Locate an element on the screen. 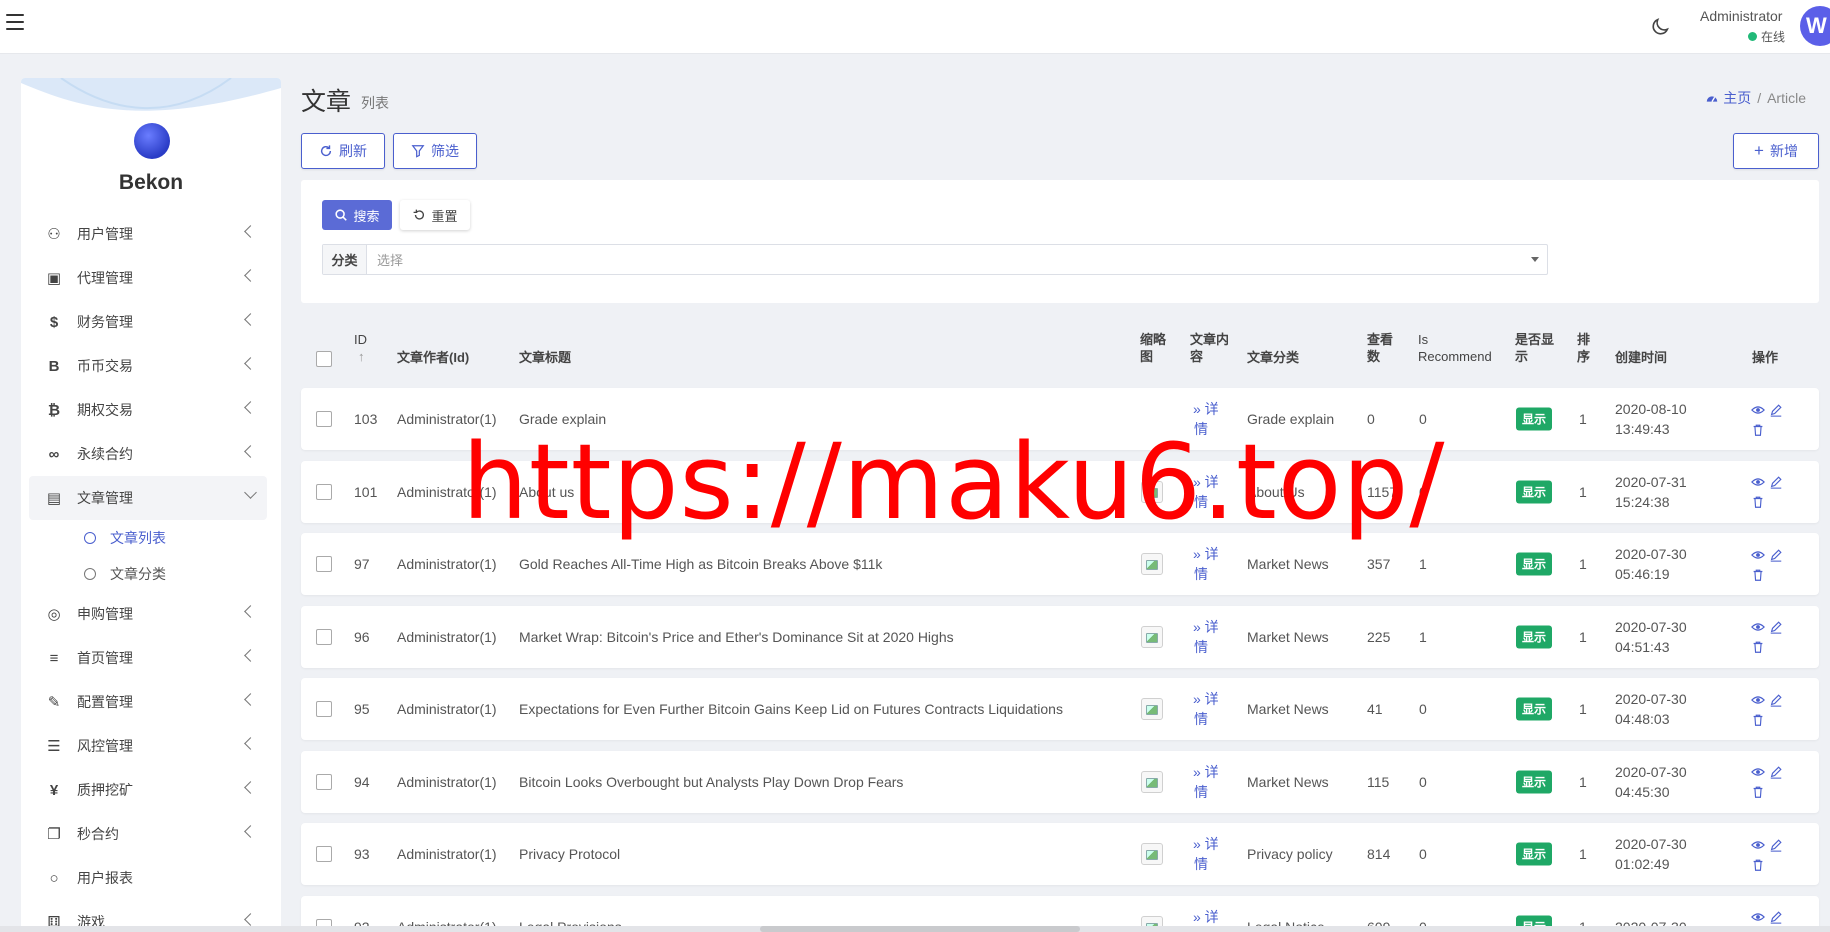 This screenshot has width=1830, height=932. cell-views: 814 is located at coordinates (1379, 854).